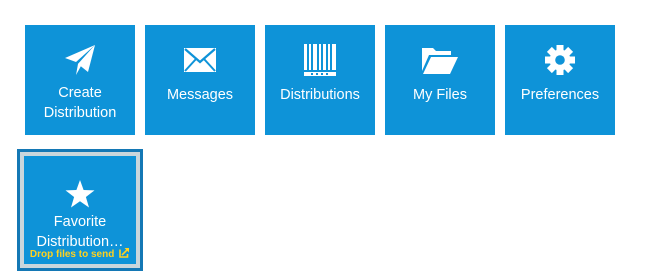 This screenshot has height=275, width=651. I want to click on drop-files-hint: Drop files to send, so click(80, 253).